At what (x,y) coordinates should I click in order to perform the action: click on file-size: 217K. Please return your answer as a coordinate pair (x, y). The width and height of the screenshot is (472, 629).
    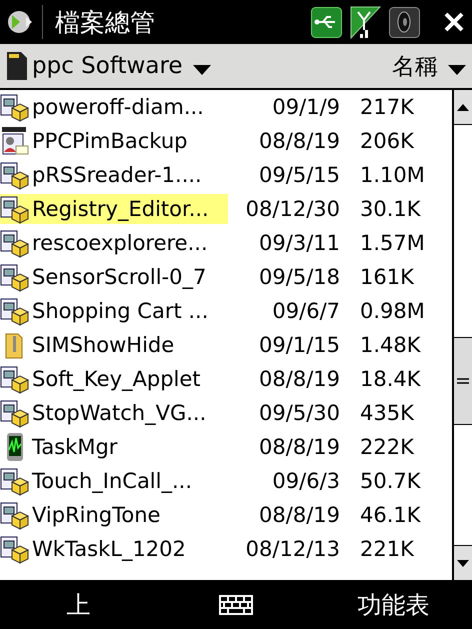
    Looking at the image, I should click on (387, 107).